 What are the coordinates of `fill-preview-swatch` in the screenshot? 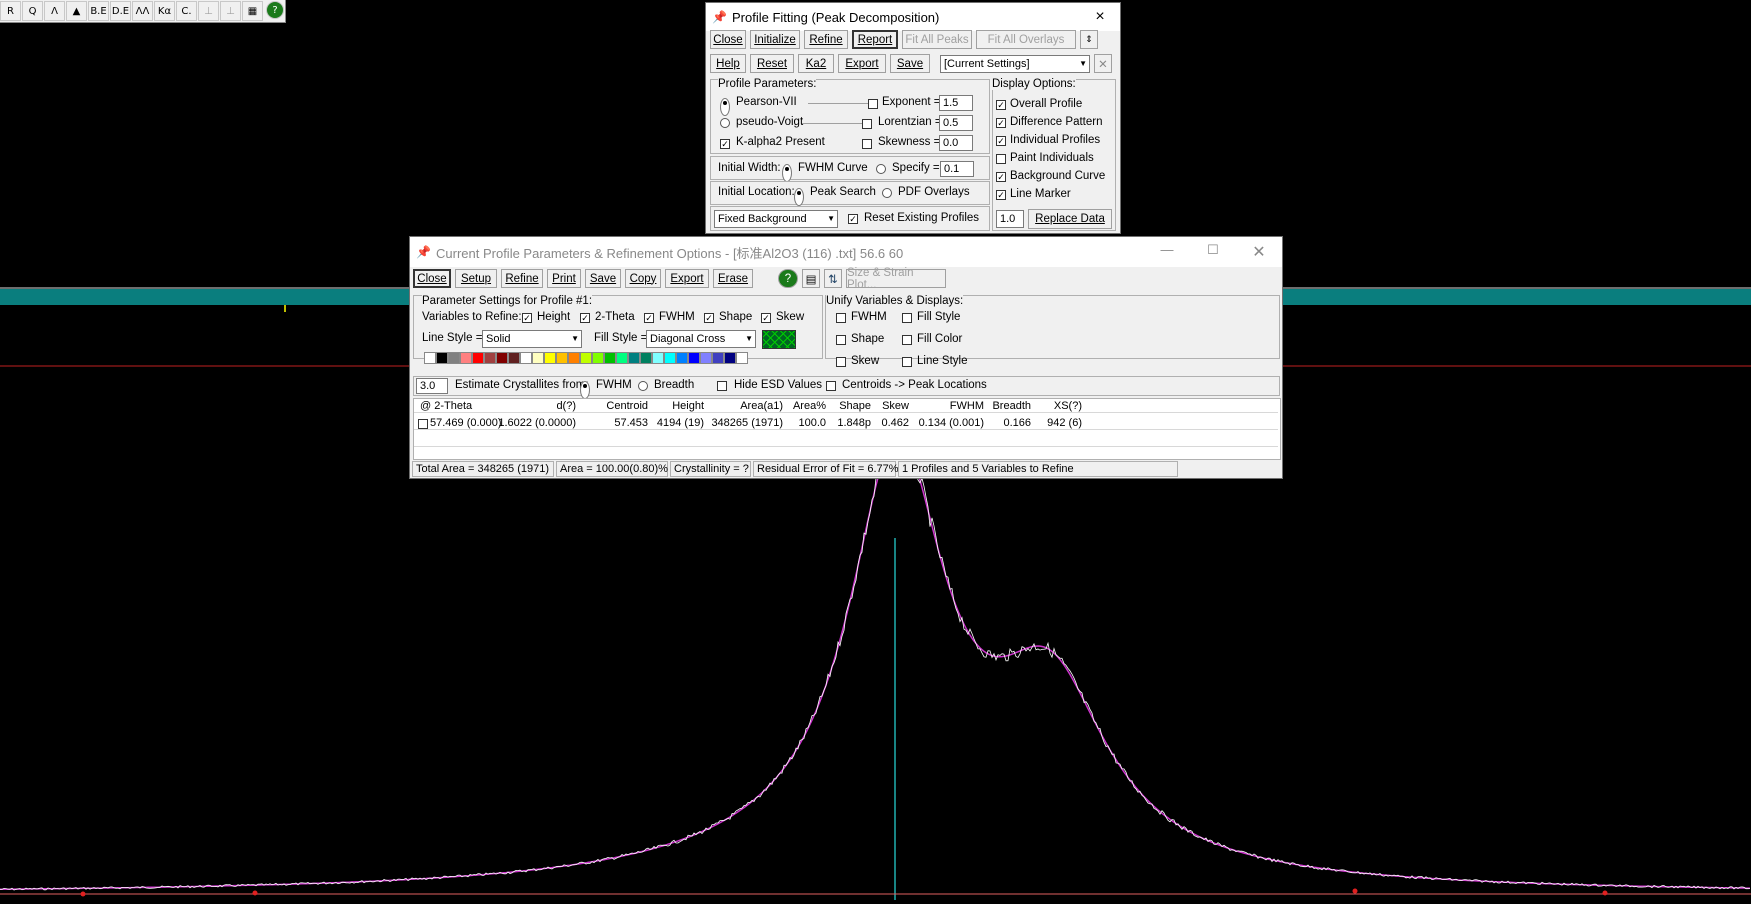 It's located at (779, 339).